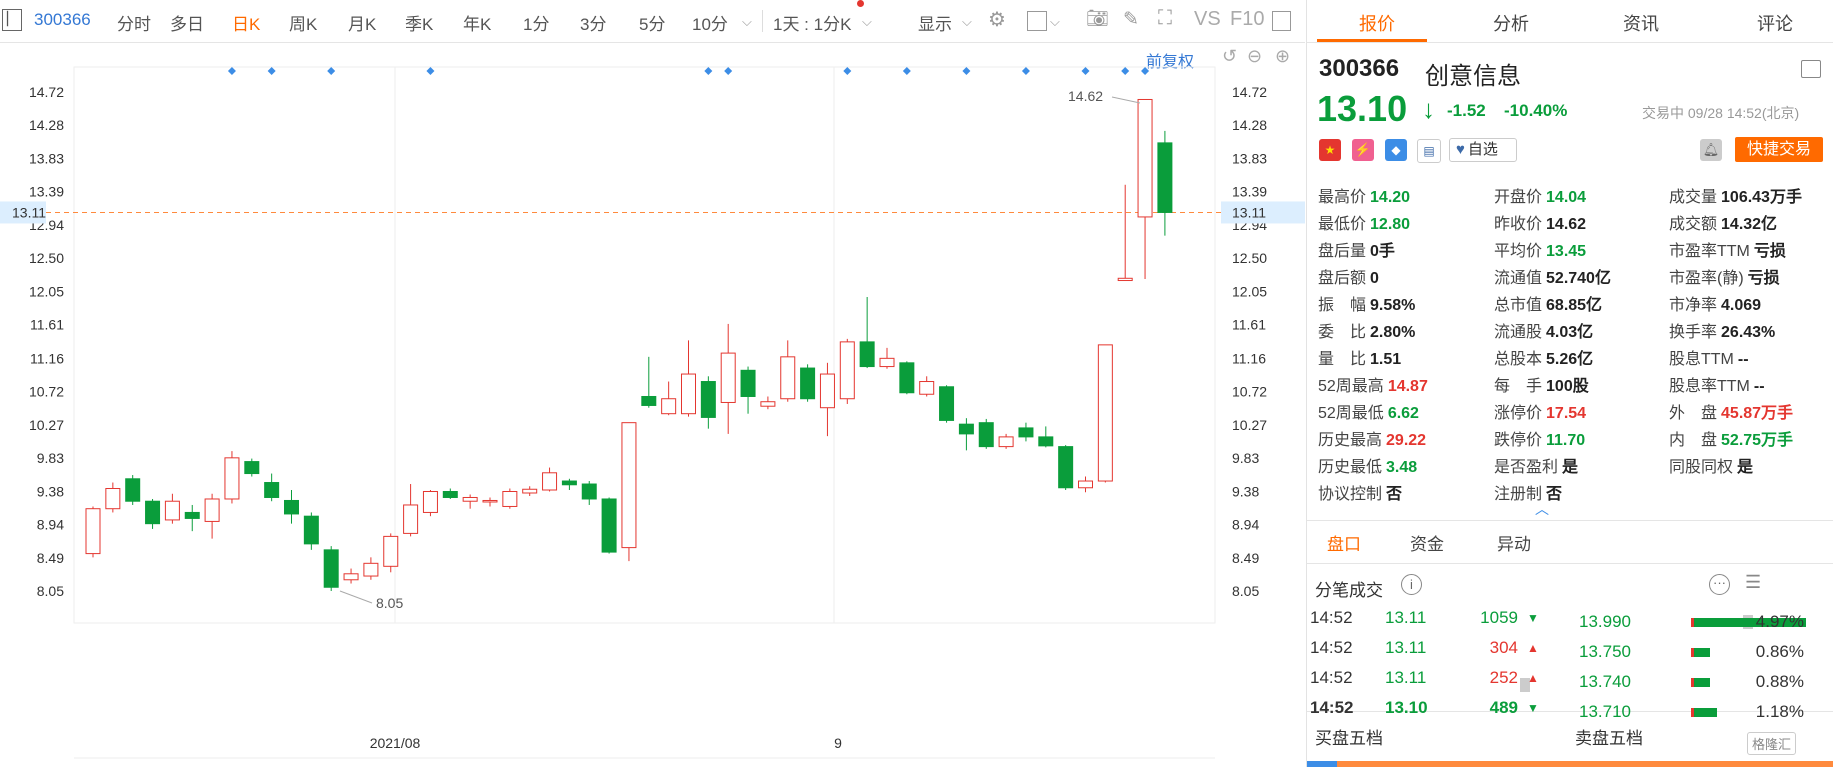 This screenshot has width=1833, height=767. What do you see at coordinates (1483, 150) in the screenshot?
I see `add-watchlist-button: ♥ 自选` at bounding box center [1483, 150].